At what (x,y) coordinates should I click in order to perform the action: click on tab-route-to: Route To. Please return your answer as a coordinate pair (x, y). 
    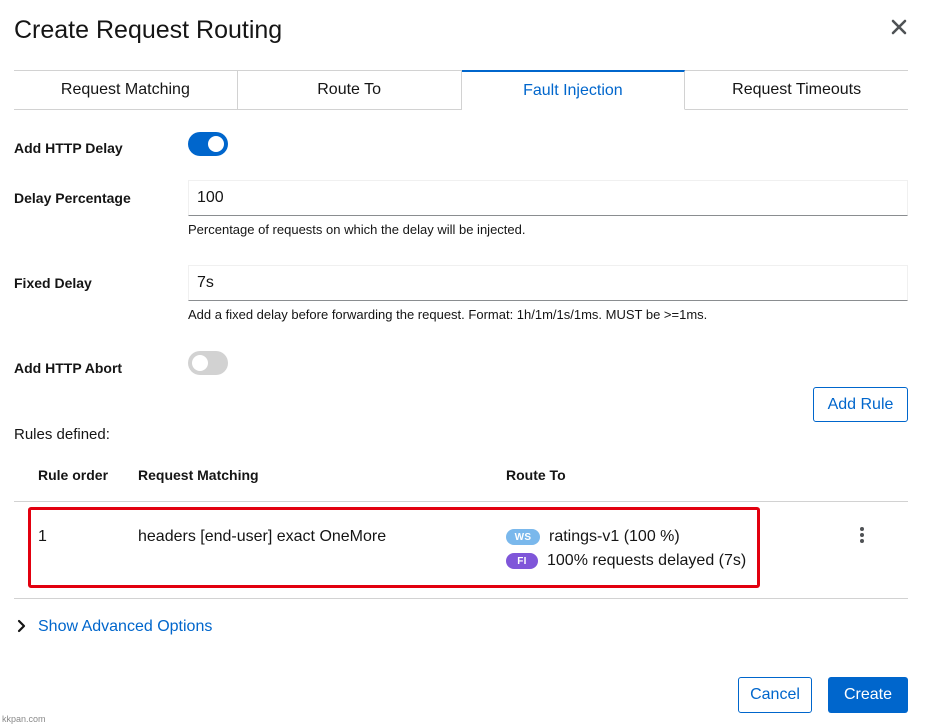
    Looking at the image, I should click on (349, 90).